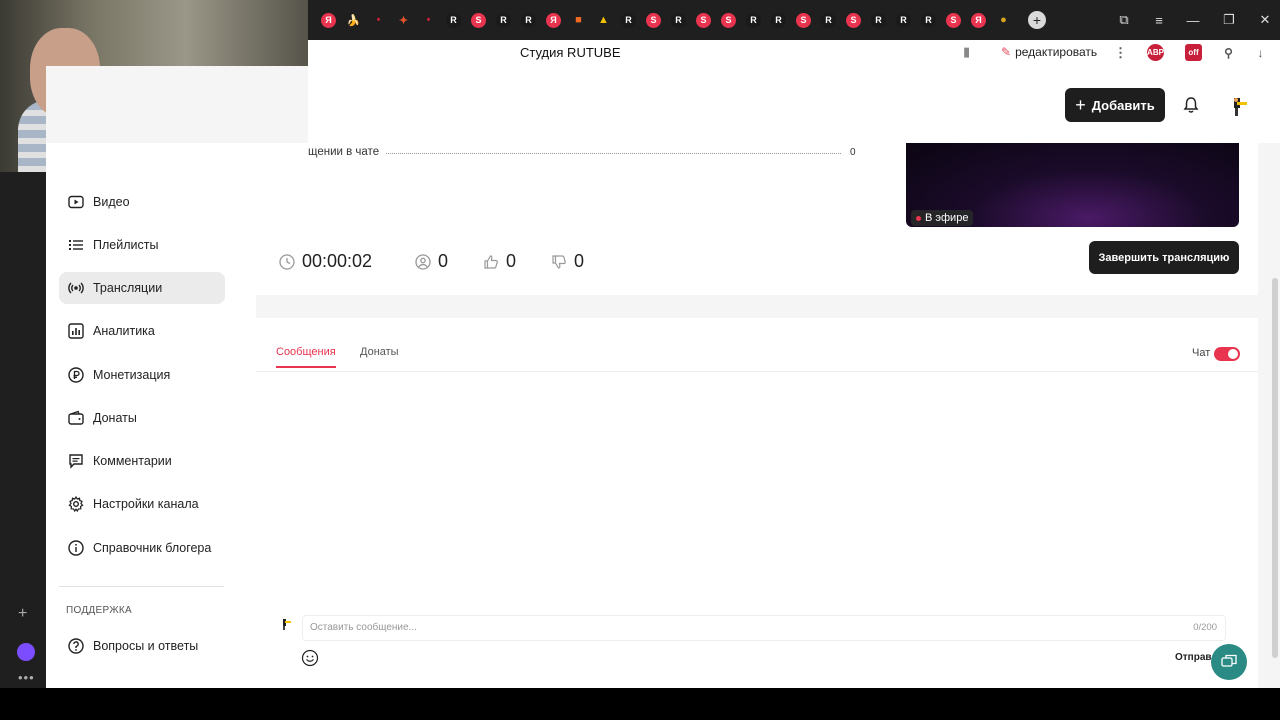  Describe the element at coordinates (1072, 185) in the screenshot. I see `stream-preview: В эфире` at that location.